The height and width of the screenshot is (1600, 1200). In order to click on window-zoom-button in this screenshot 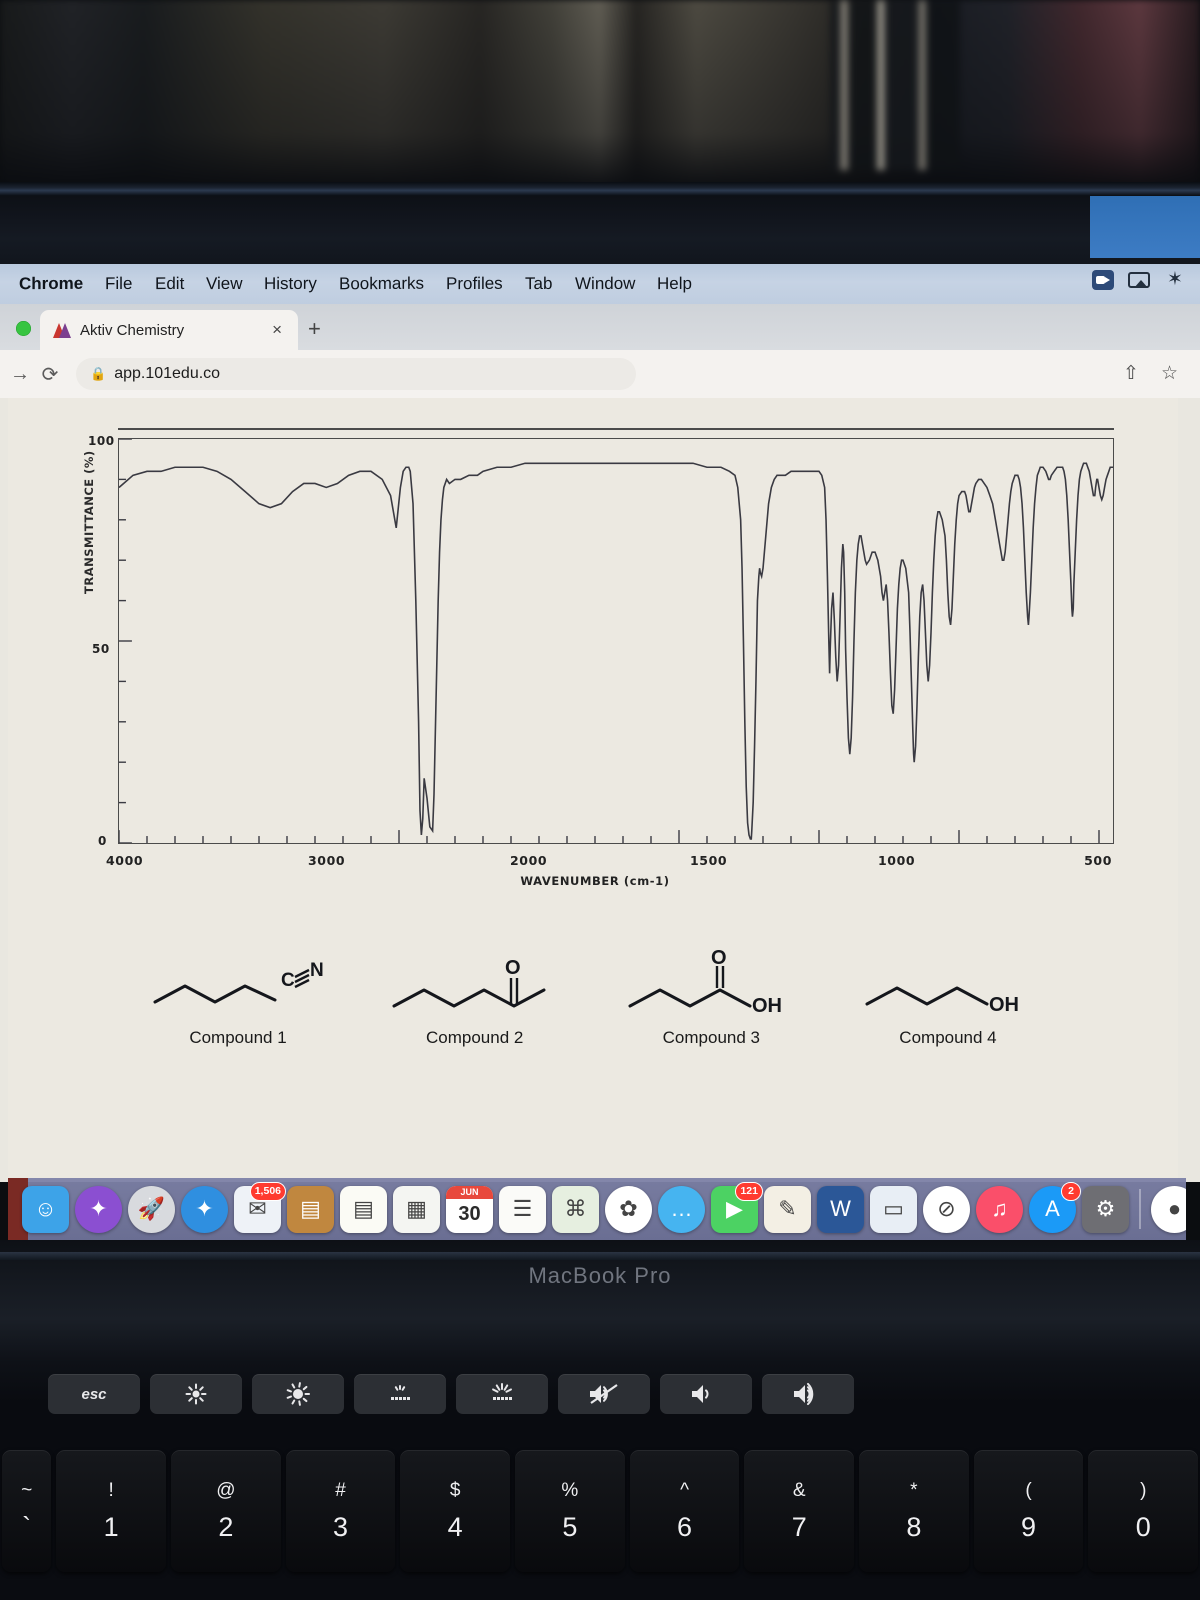, I will do `click(23, 328)`.